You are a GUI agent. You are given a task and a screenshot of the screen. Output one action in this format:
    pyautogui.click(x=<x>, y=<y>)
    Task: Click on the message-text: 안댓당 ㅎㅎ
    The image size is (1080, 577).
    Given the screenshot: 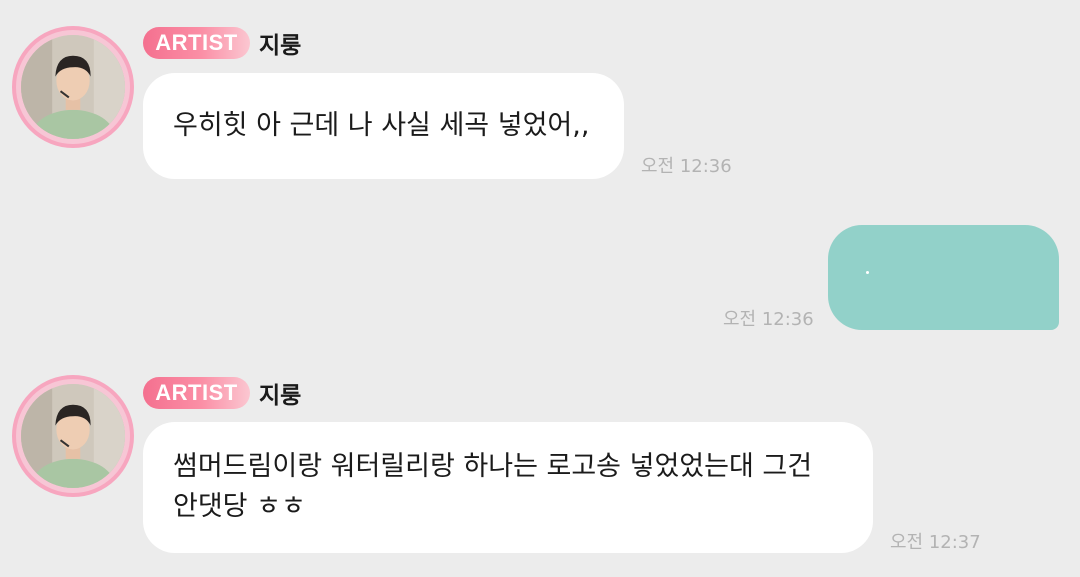 What is the action you would take?
    pyautogui.click(x=239, y=506)
    